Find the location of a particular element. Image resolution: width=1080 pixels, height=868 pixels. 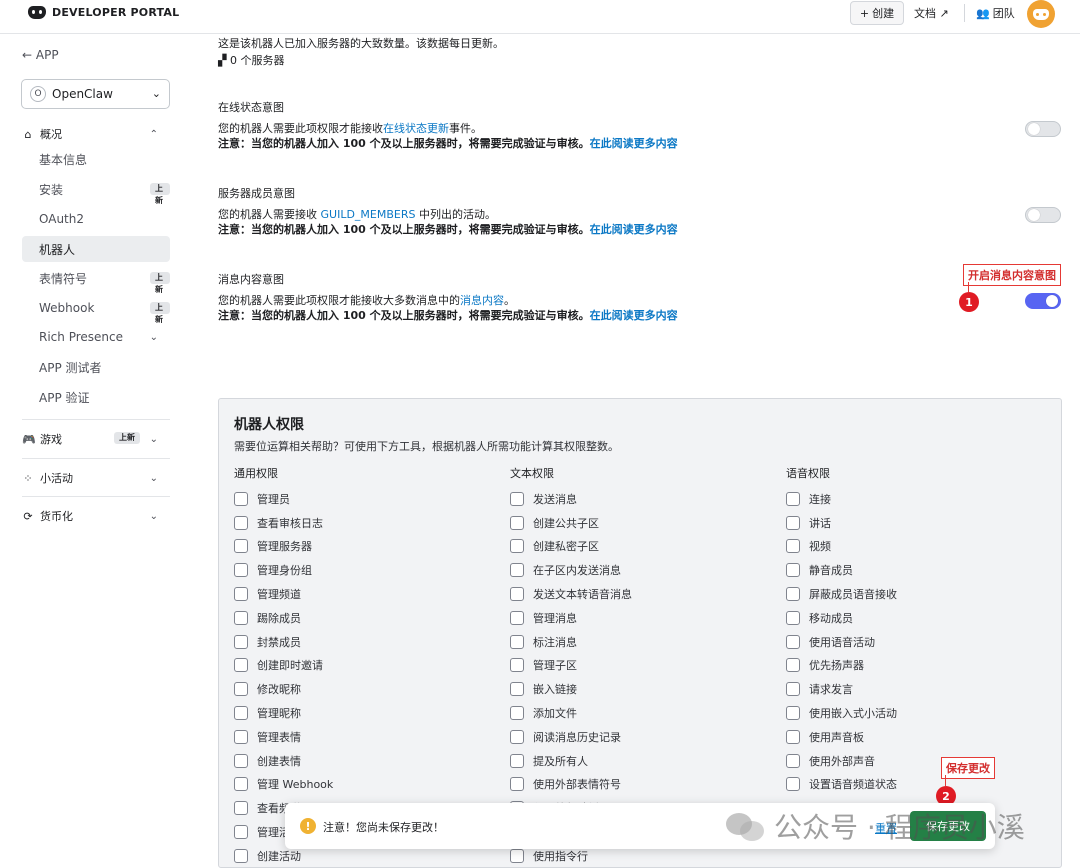

permission-row: 管理服务器 is located at coordinates (364, 547).